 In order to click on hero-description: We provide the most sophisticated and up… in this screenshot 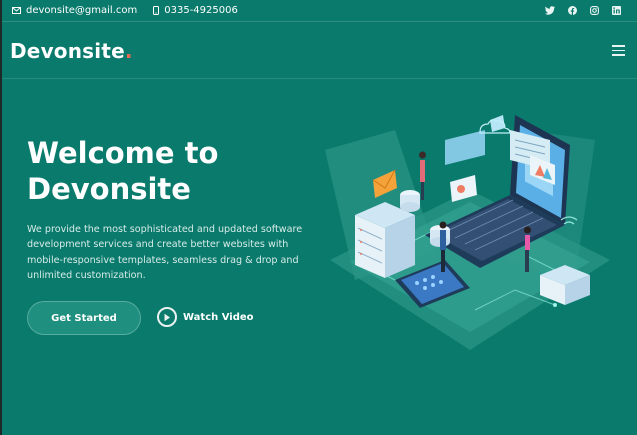, I will do `click(165, 252)`.